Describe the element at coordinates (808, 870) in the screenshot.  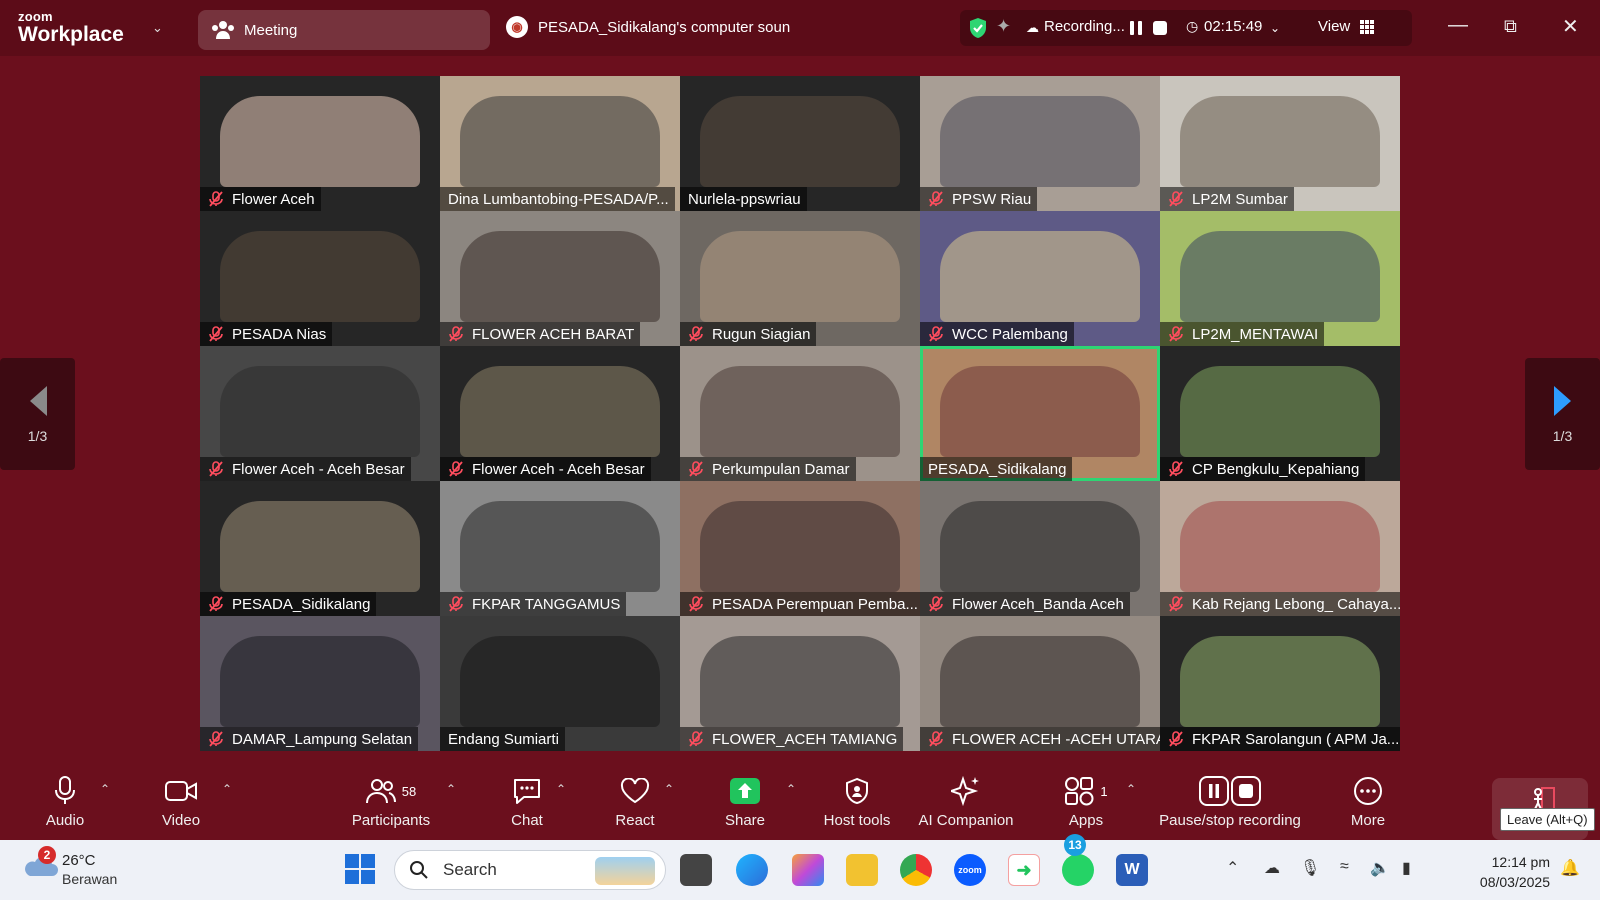
I see `copilot-icon` at that location.